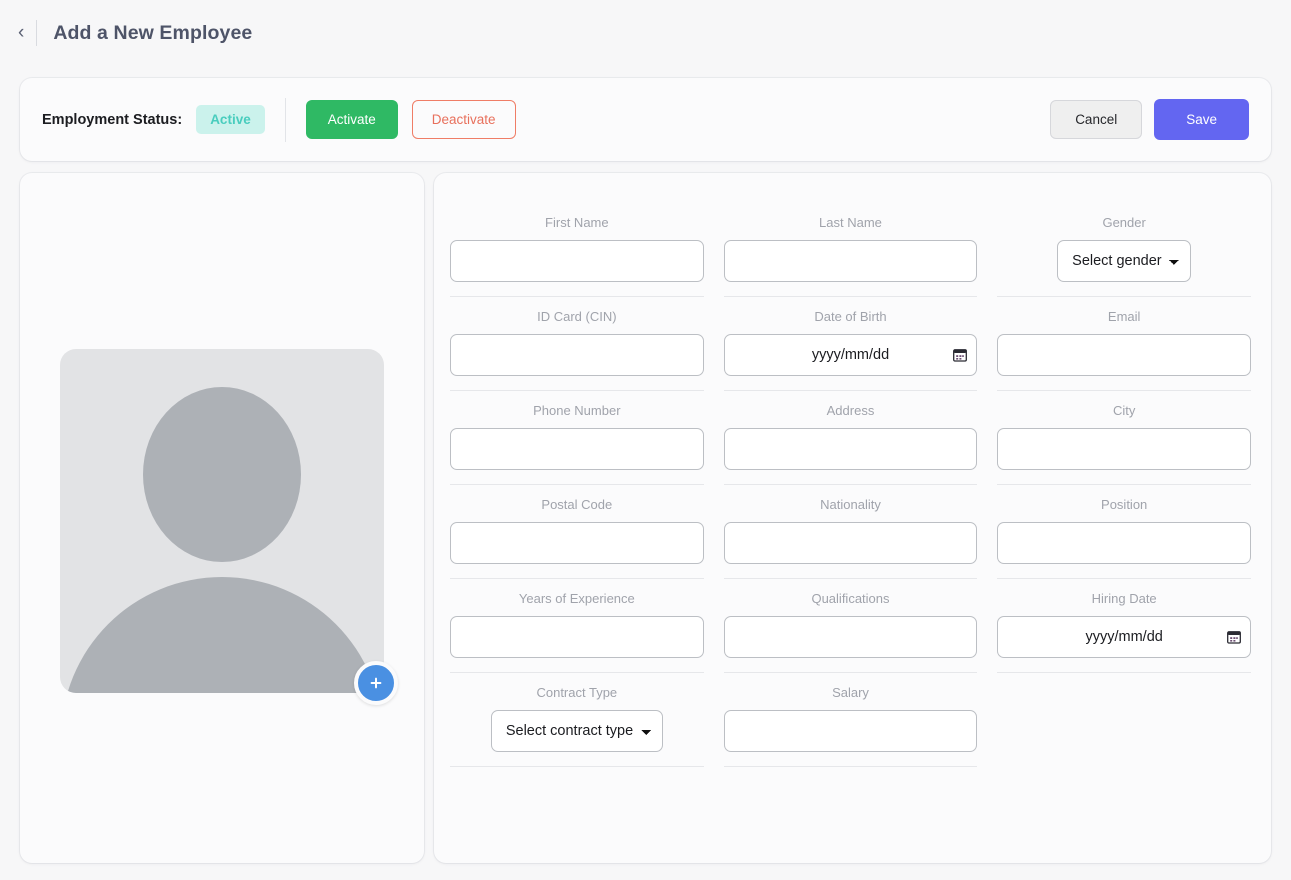 The image size is (1291, 880). I want to click on plus-icon, so click(376, 683).